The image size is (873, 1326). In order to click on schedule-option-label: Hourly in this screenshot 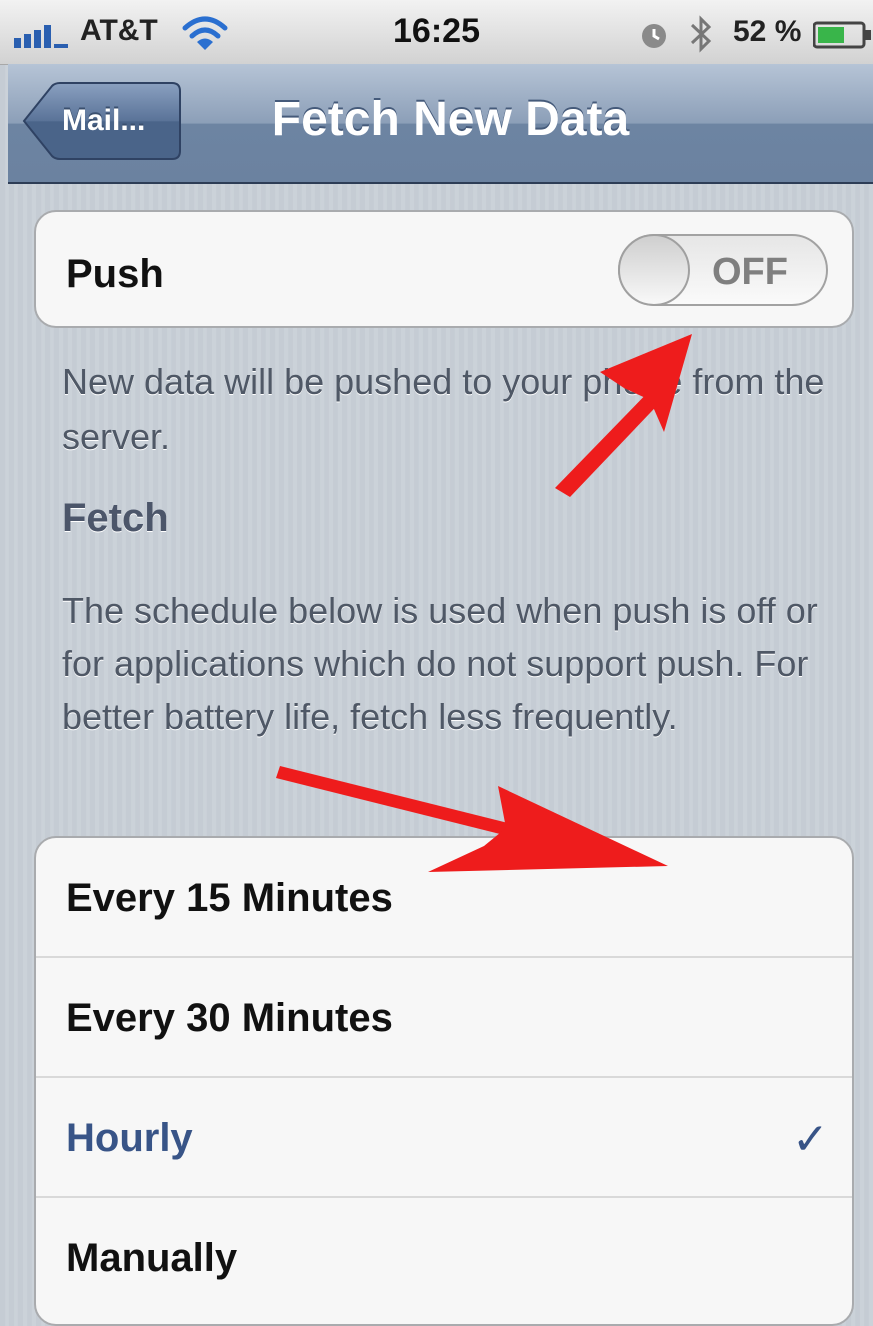, I will do `click(129, 1138)`.